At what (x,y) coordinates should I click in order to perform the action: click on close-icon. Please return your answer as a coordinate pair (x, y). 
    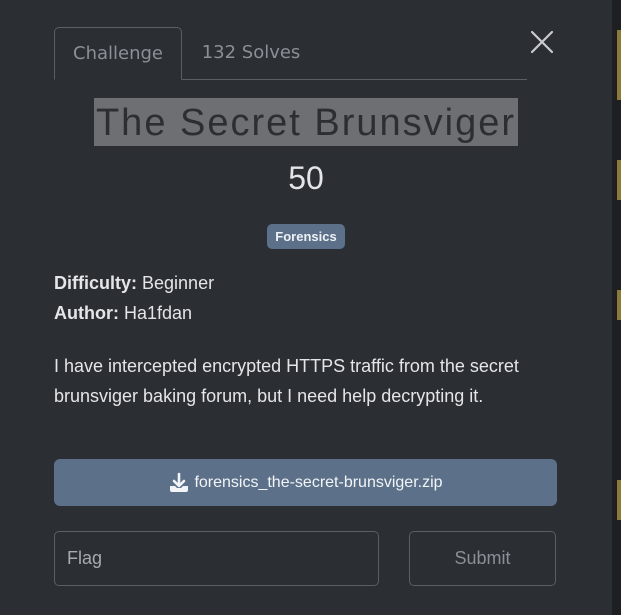
    Looking at the image, I should click on (542, 42).